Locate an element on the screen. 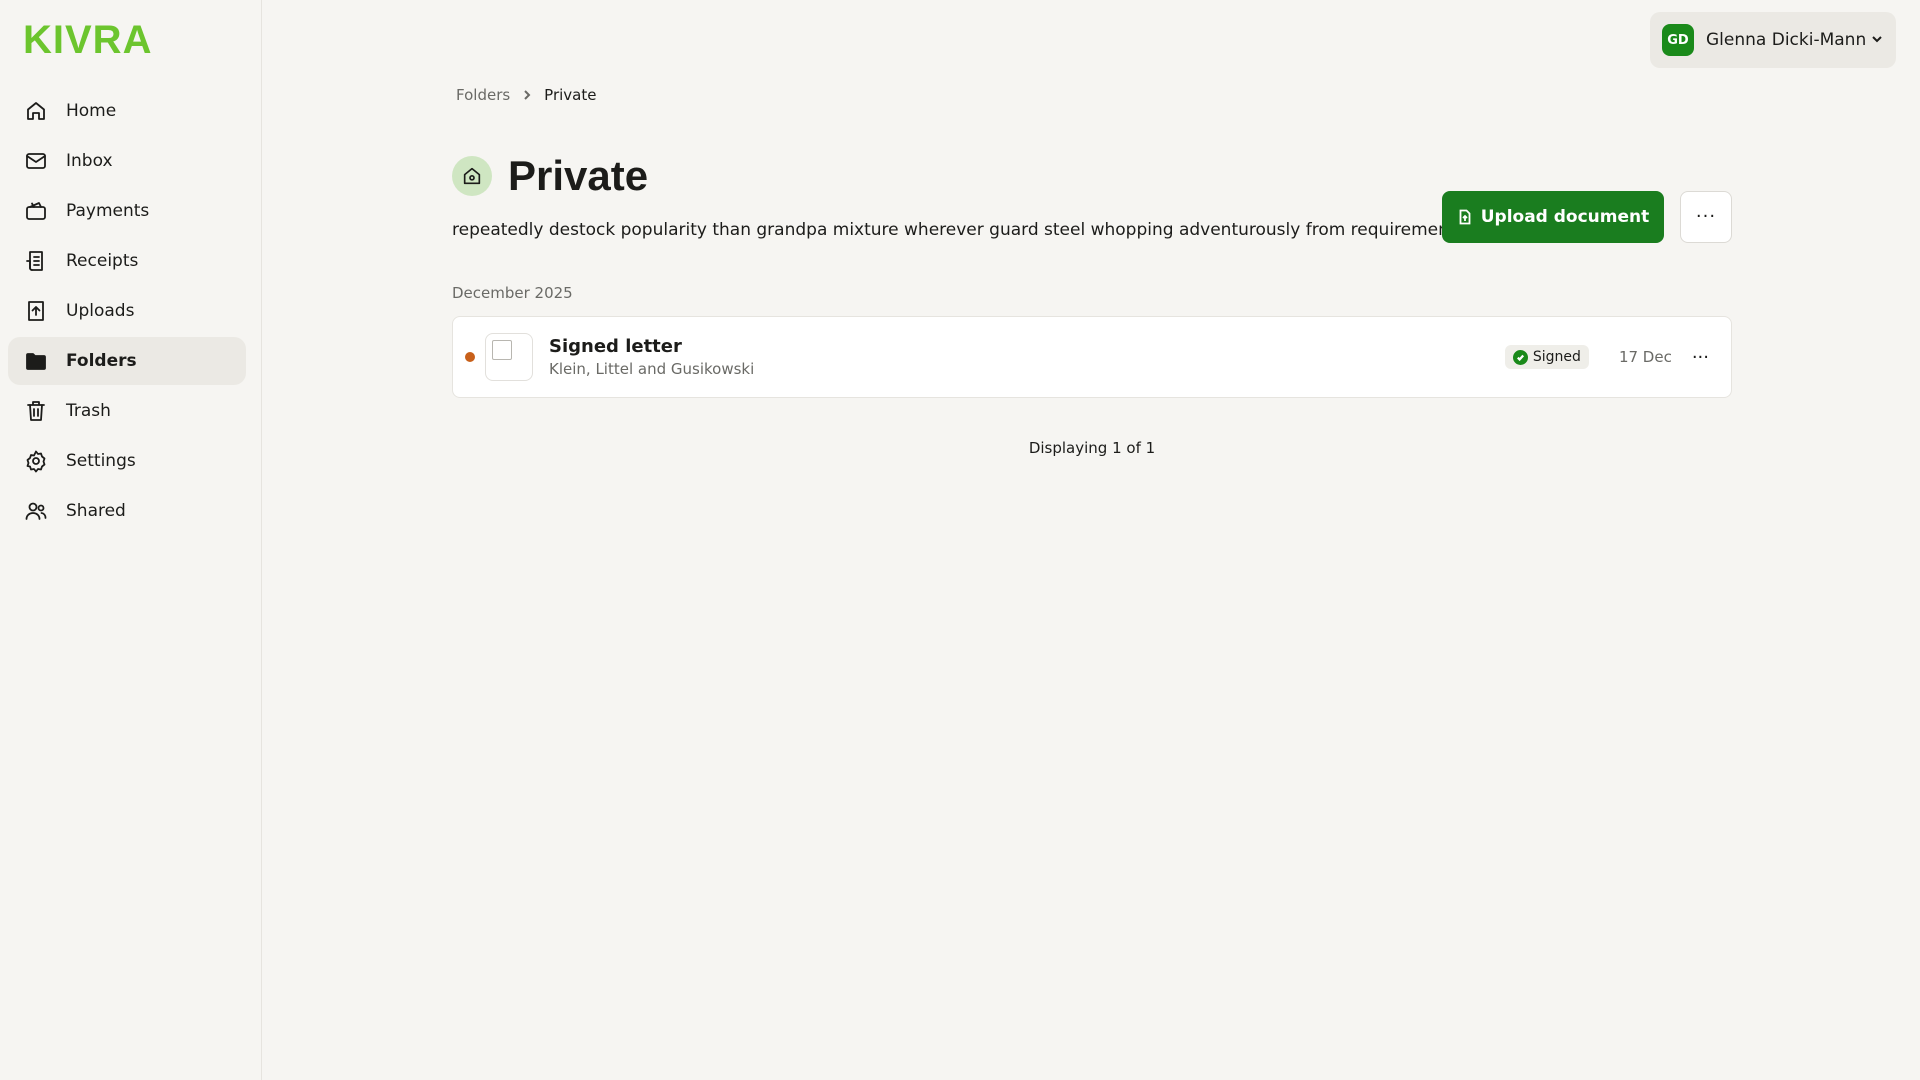  month-group-label: December 2025 is located at coordinates (512, 293).